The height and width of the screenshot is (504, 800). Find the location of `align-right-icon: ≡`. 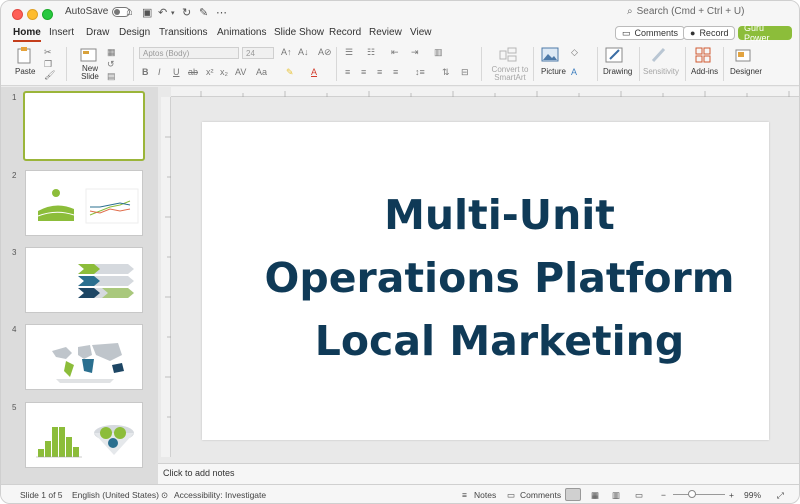

align-right-icon: ≡ is located at coordinates (379, 72).